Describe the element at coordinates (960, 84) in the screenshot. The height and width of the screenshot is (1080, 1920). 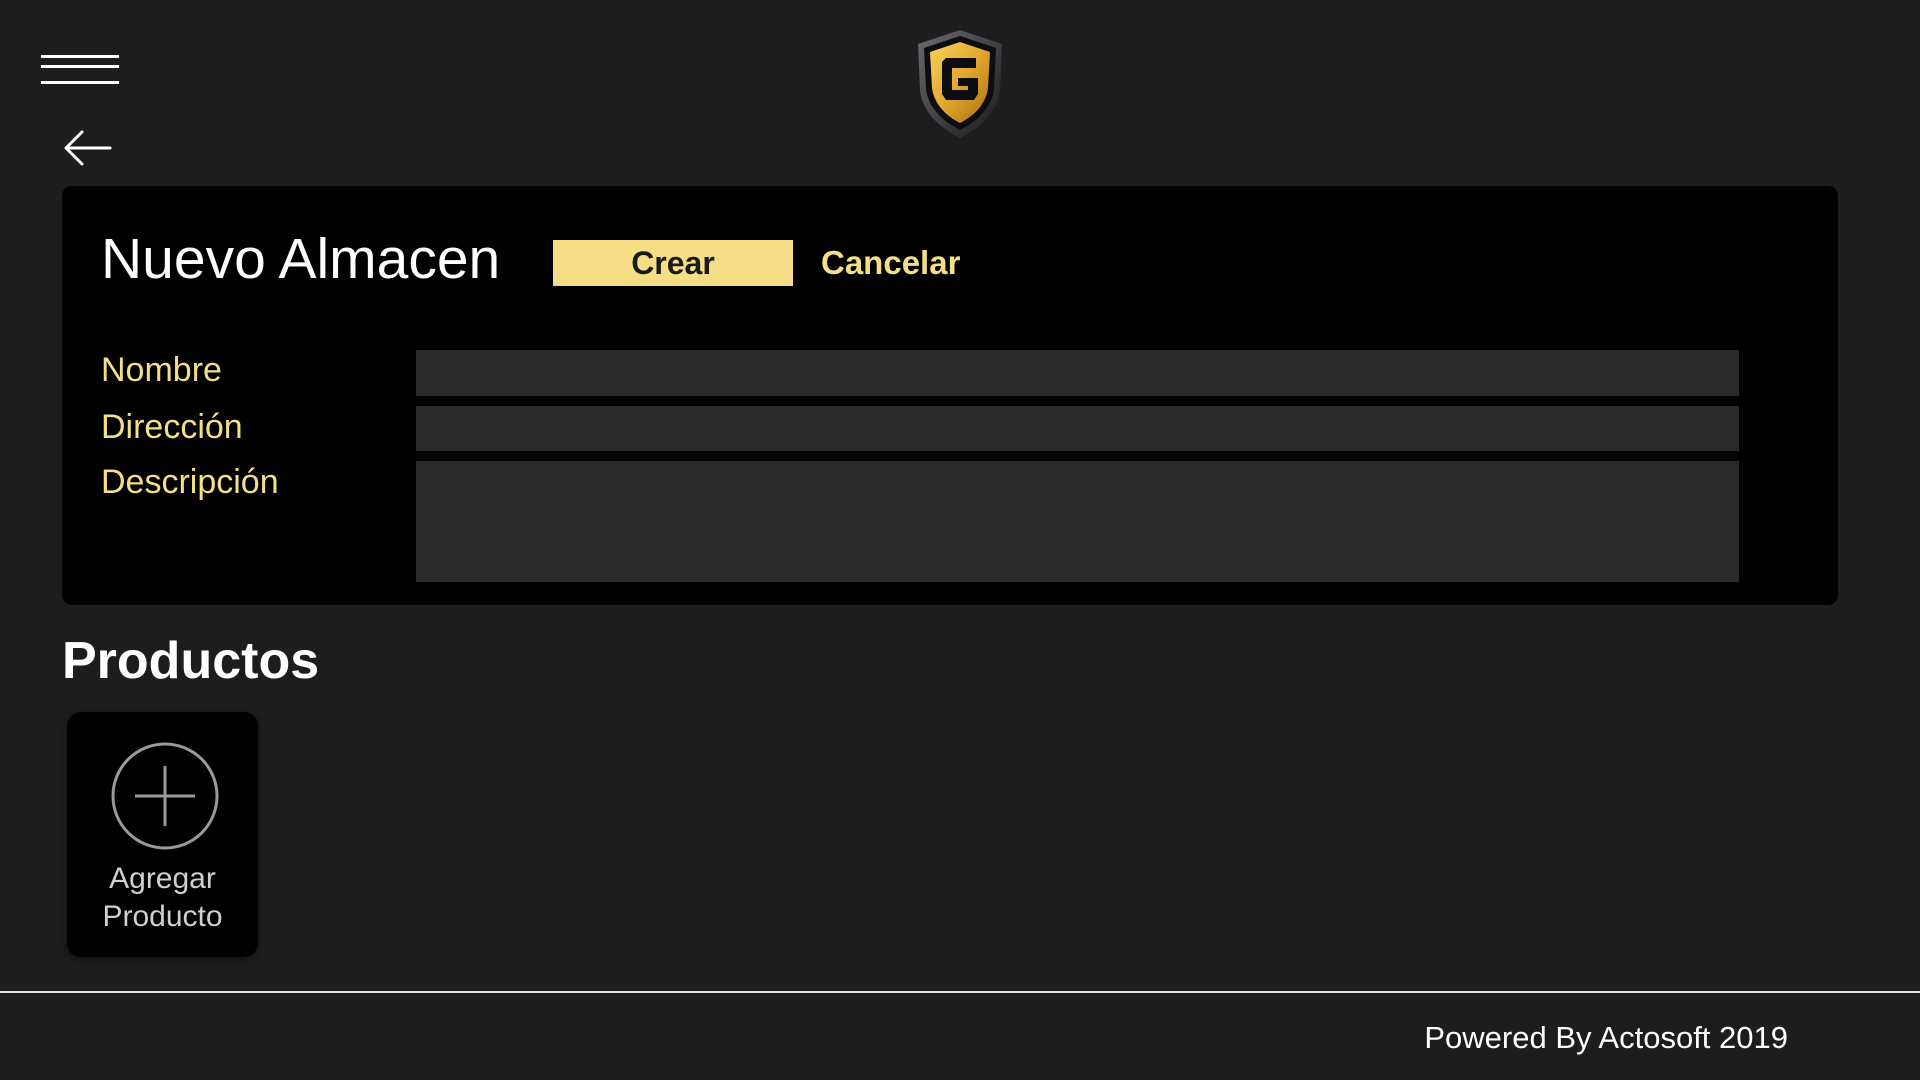
I see `shield-logo-icon` at that location.